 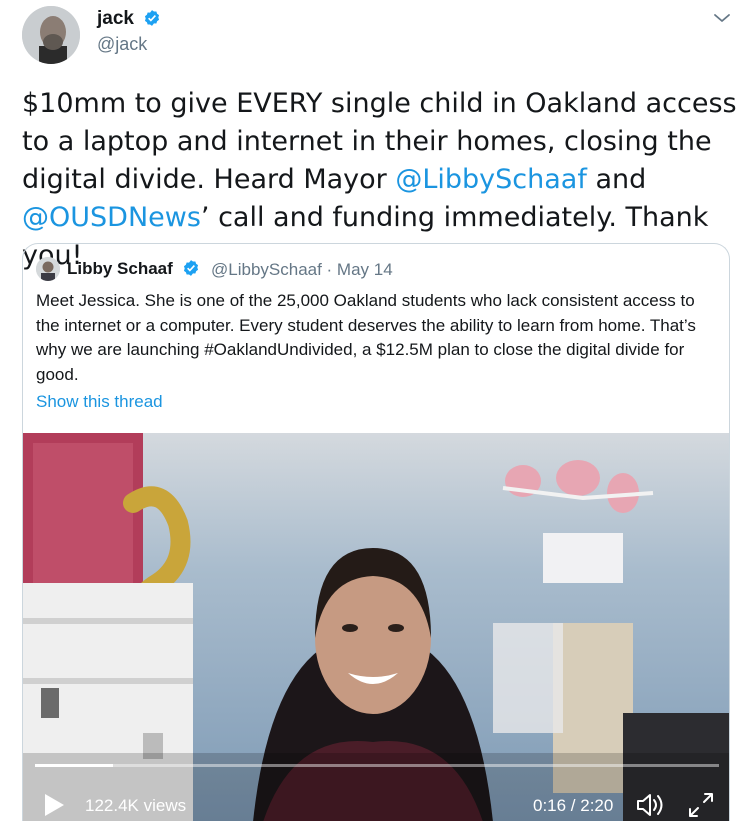 What do you see at coordinates (650, 805) in the screenshot?
I see `volume-icon` at bounding box center [650, 805].